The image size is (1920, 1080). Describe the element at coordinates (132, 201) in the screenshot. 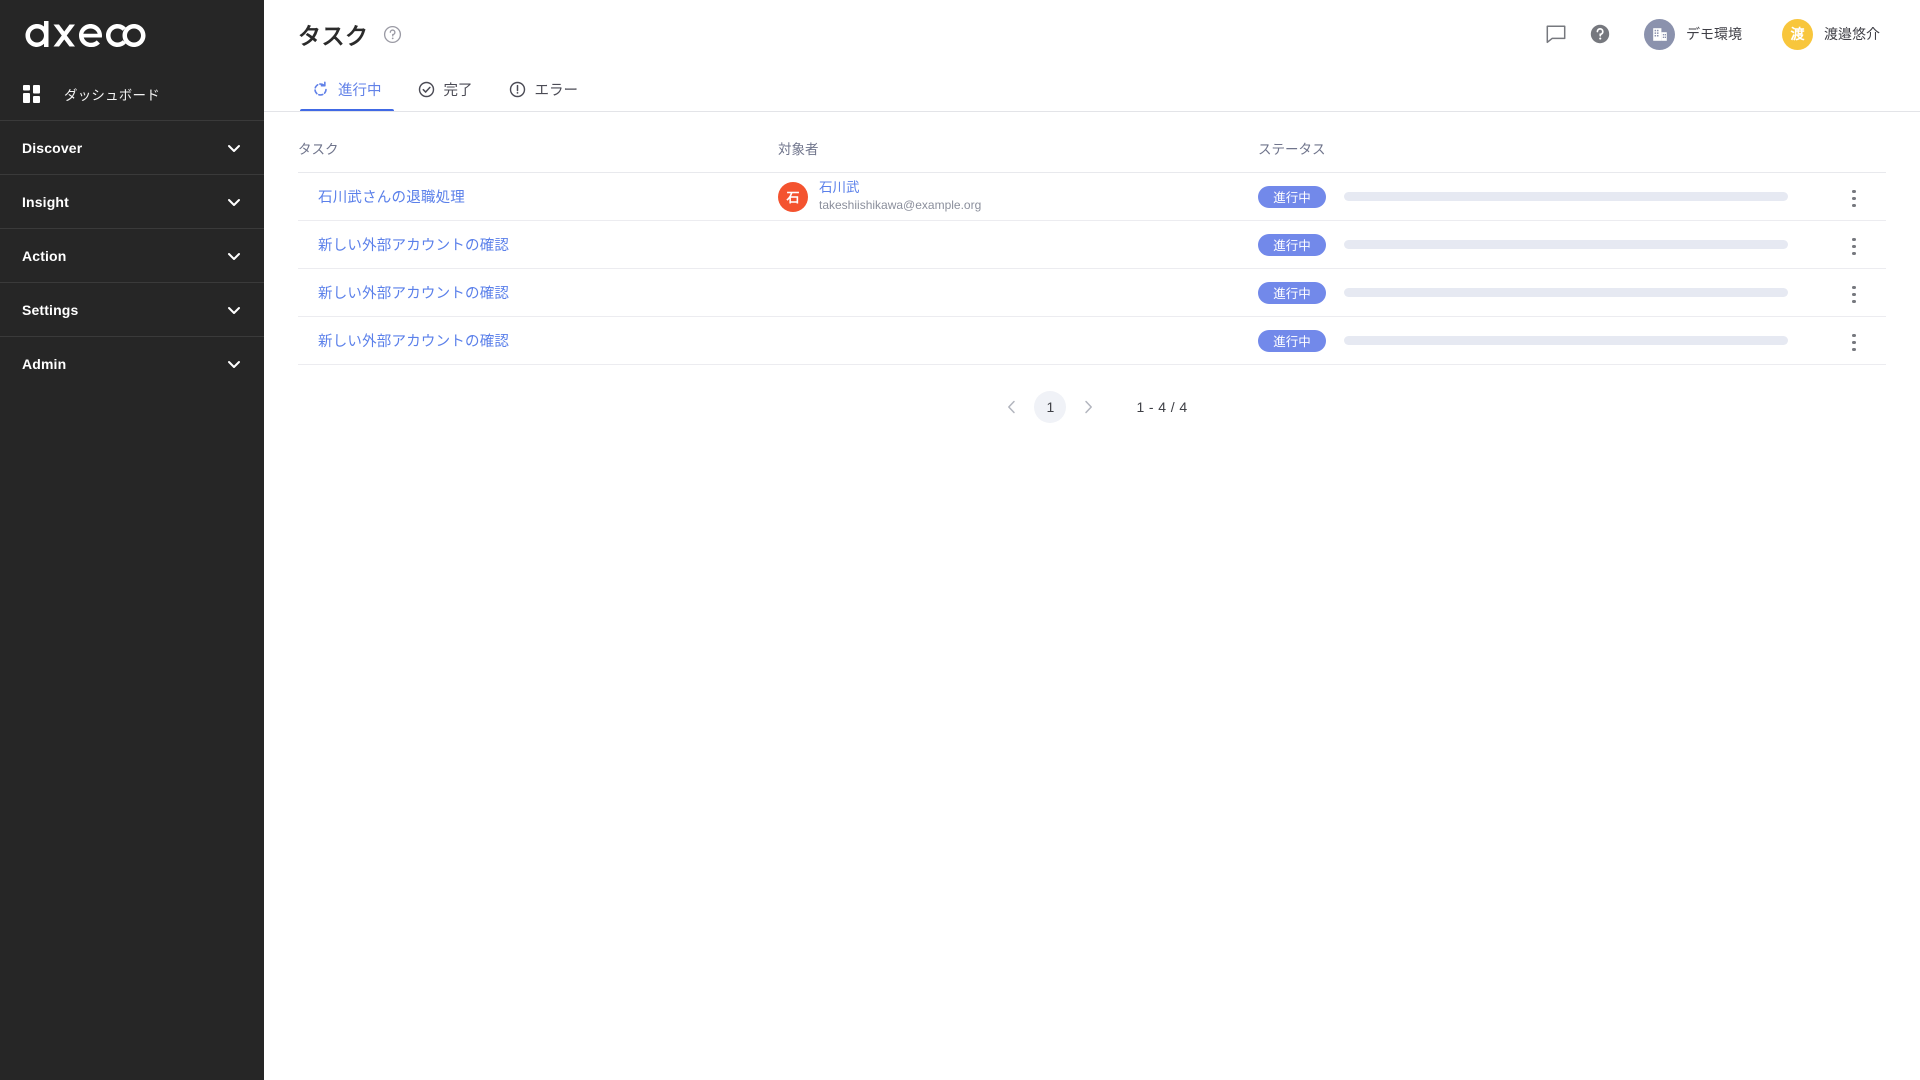

I see `sidebar-item-insight: Insight` at that location.